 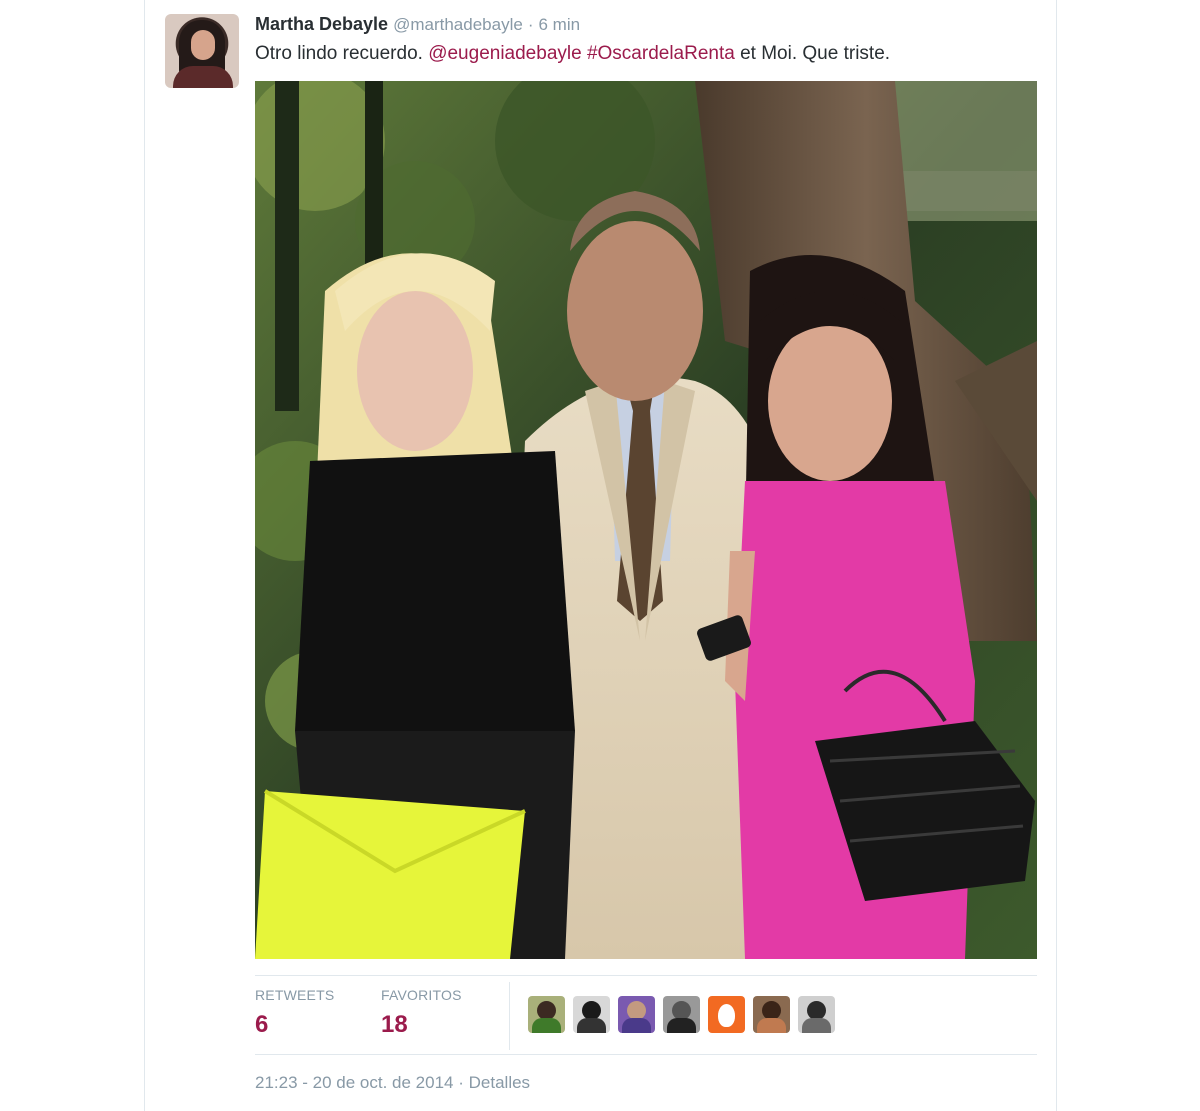 What do you see at coordinates (509, 1016) in the screenshot?
I see `stats-separator` at bounding box center [509, 1016].